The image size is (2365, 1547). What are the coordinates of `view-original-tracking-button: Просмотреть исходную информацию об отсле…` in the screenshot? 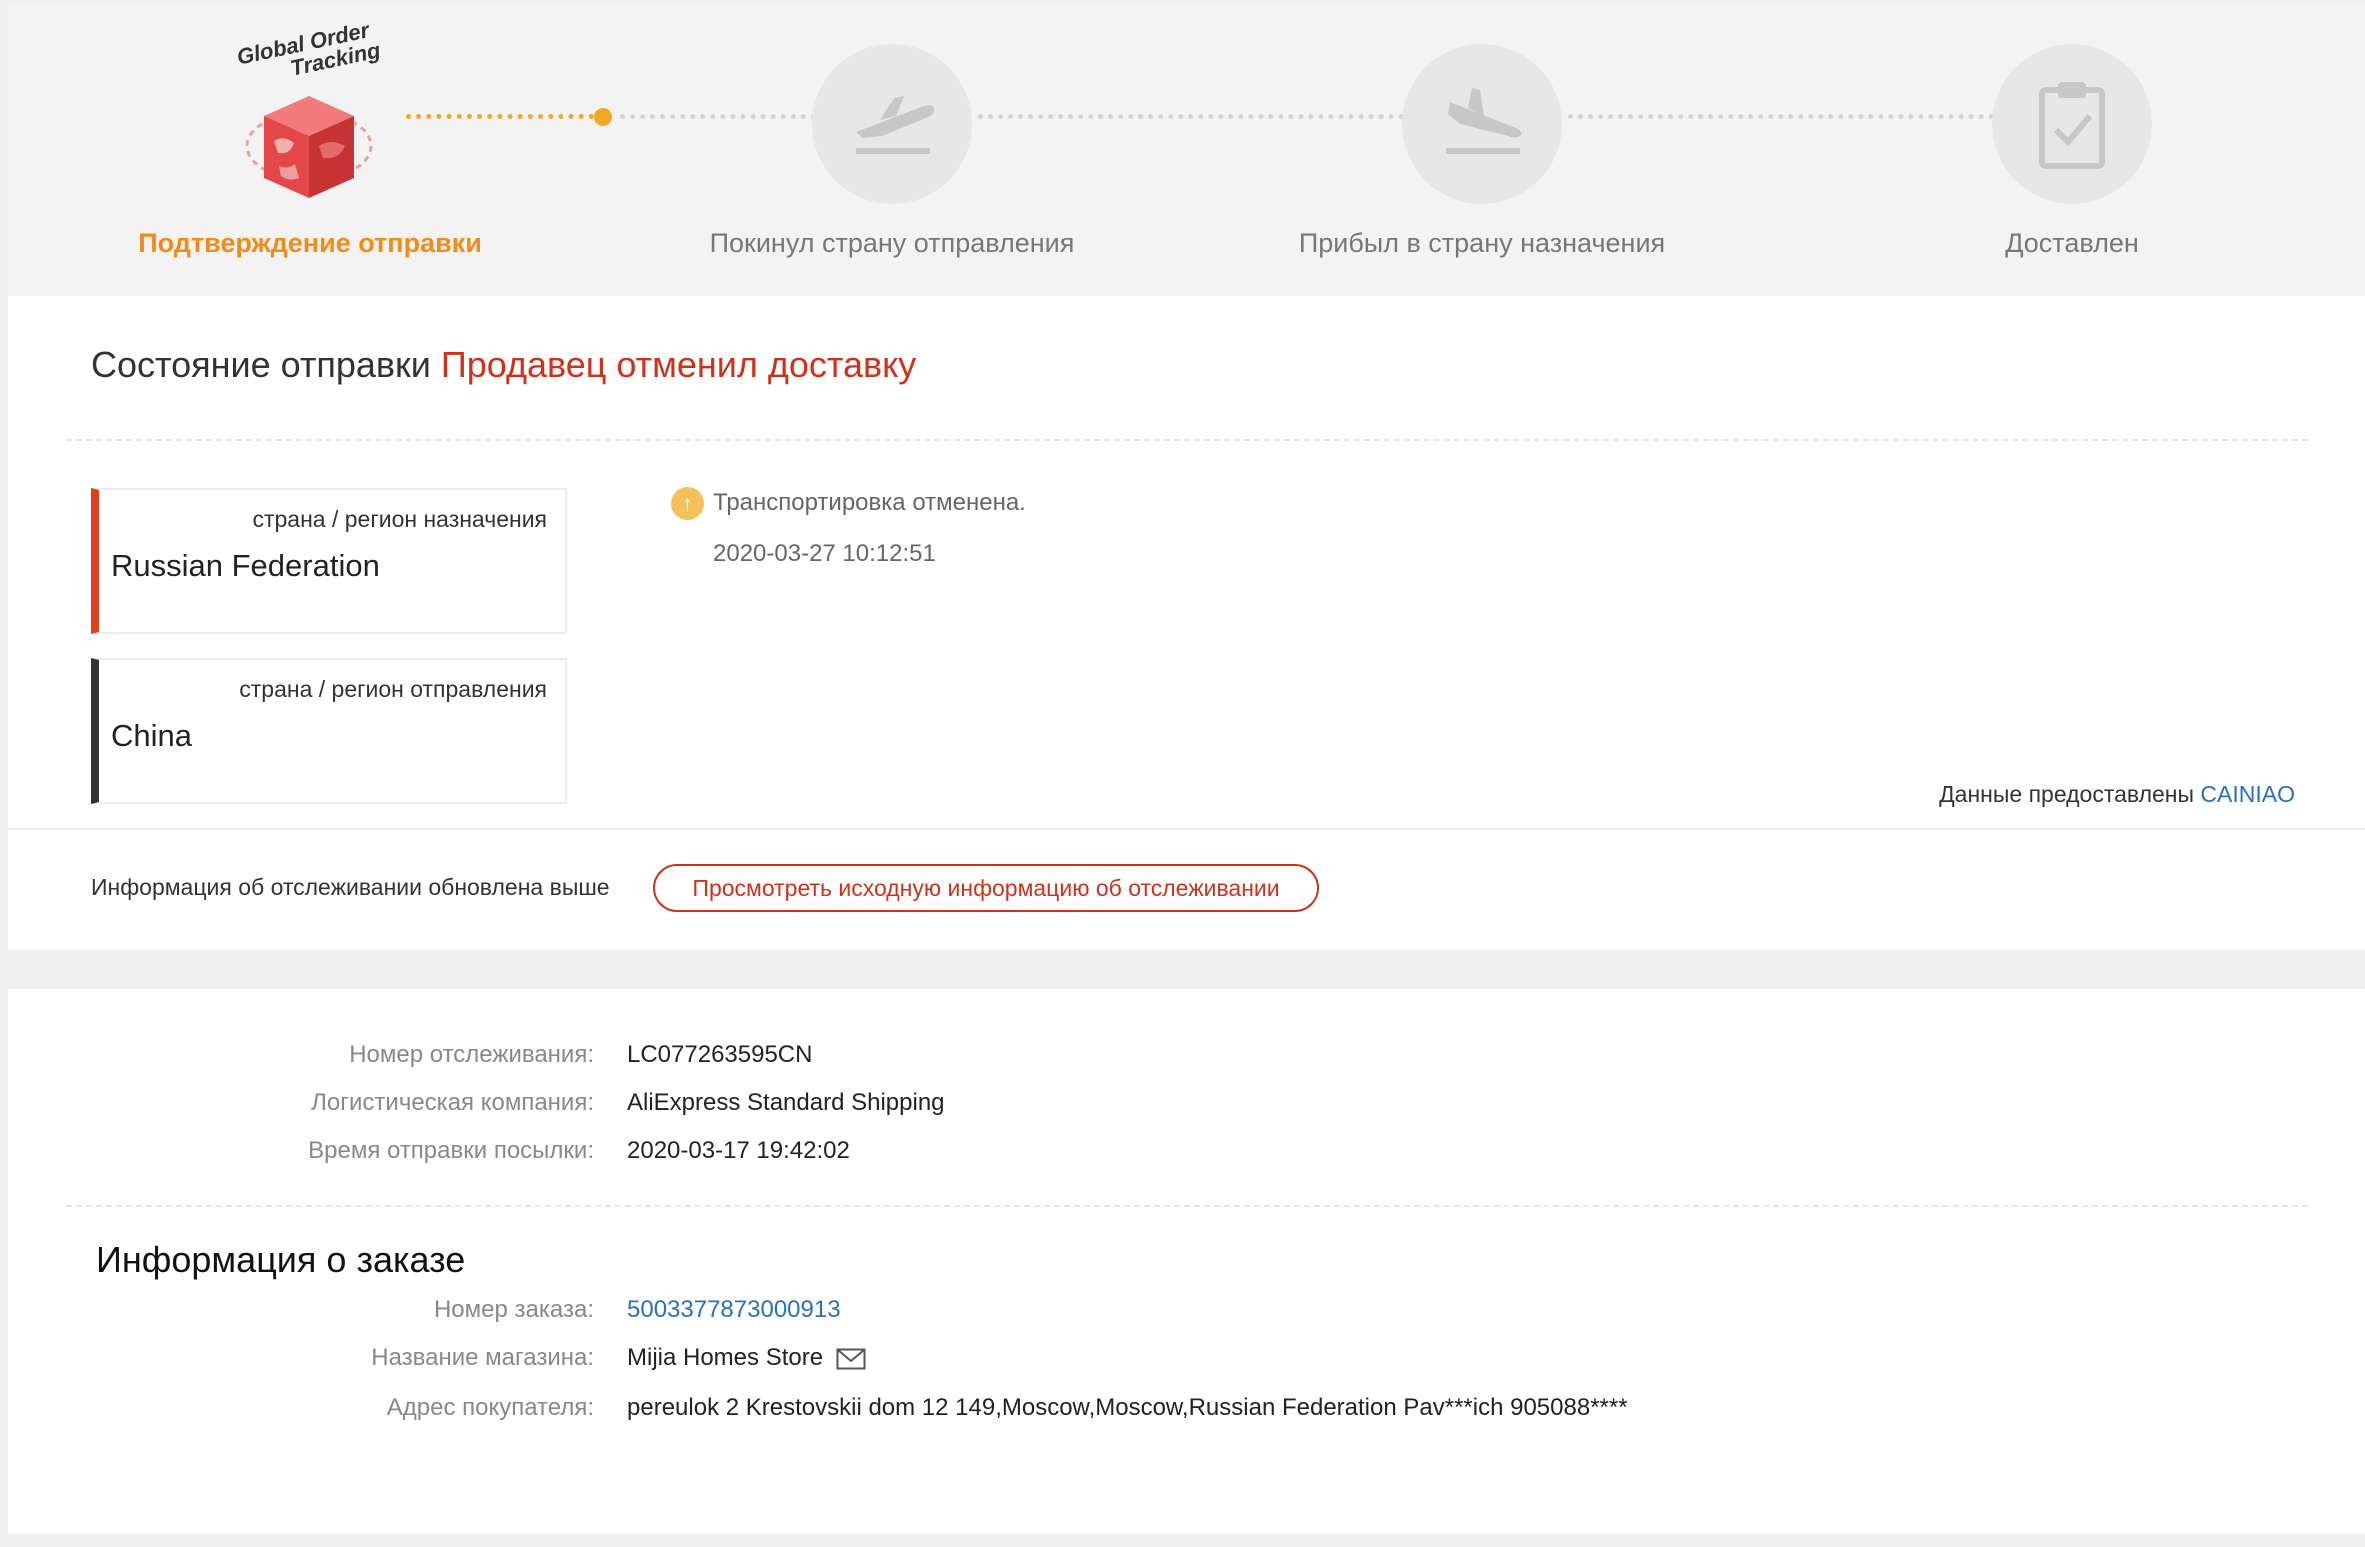 It's located at (986, 888).